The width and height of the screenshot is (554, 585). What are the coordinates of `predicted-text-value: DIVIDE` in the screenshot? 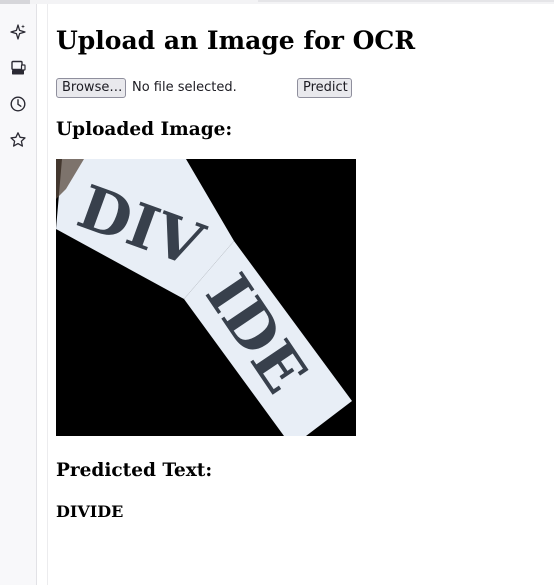 It's located at (90, 511).